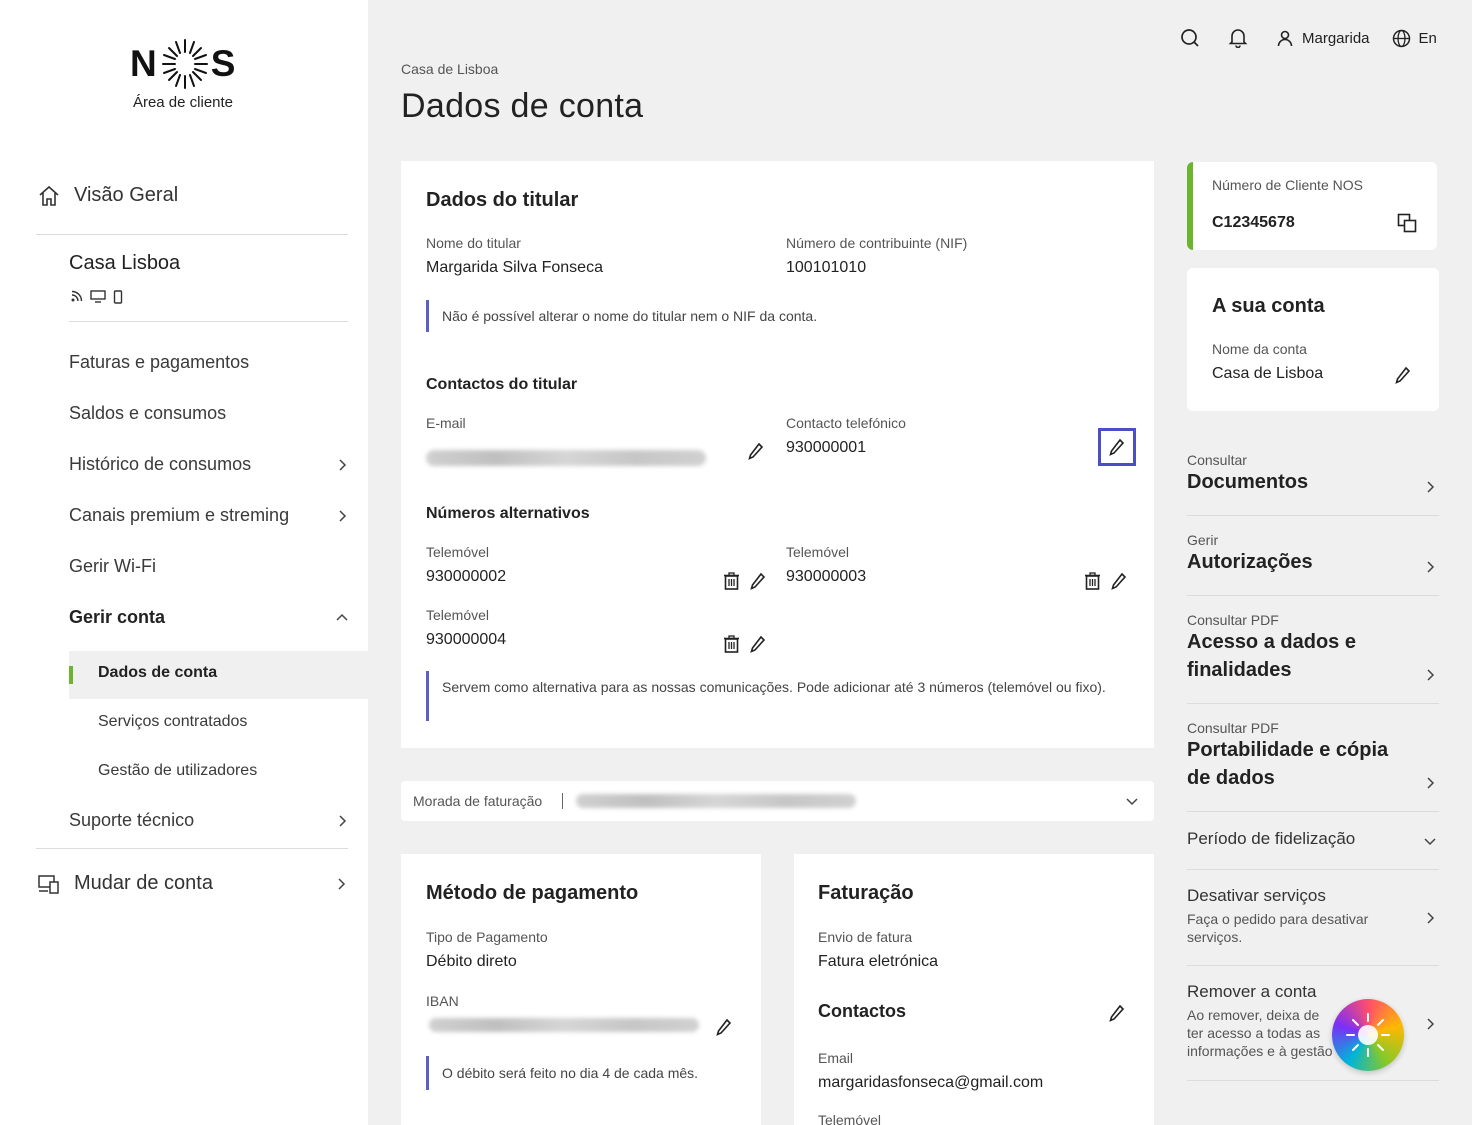  I want to click on nav-wifi: Gerir Wi-Fi, so click(112, 566).